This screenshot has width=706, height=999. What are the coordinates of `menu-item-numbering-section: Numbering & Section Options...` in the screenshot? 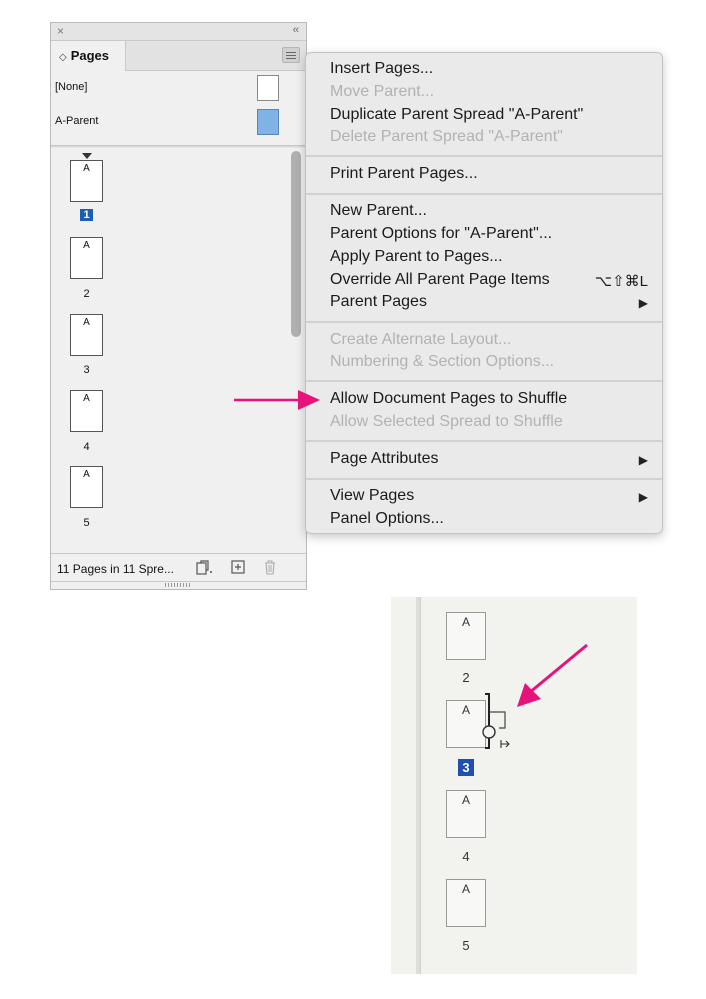 It's located at (442, 361).